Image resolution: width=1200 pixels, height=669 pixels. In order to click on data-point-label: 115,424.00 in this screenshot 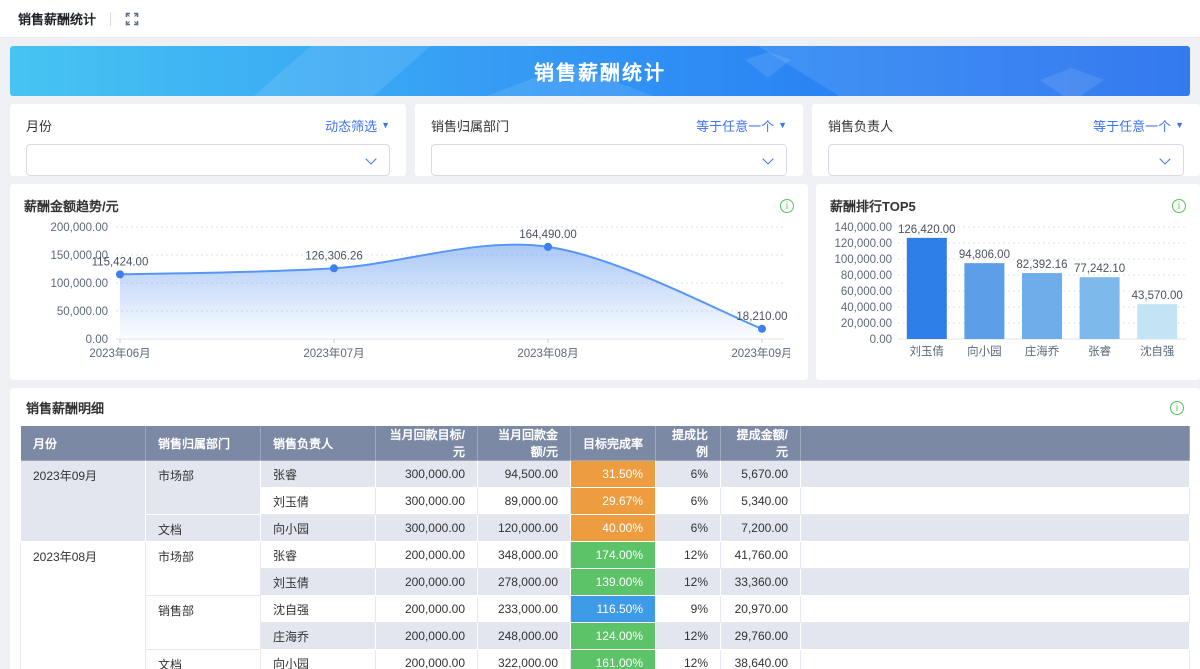, I will do `click(120, 262)`.